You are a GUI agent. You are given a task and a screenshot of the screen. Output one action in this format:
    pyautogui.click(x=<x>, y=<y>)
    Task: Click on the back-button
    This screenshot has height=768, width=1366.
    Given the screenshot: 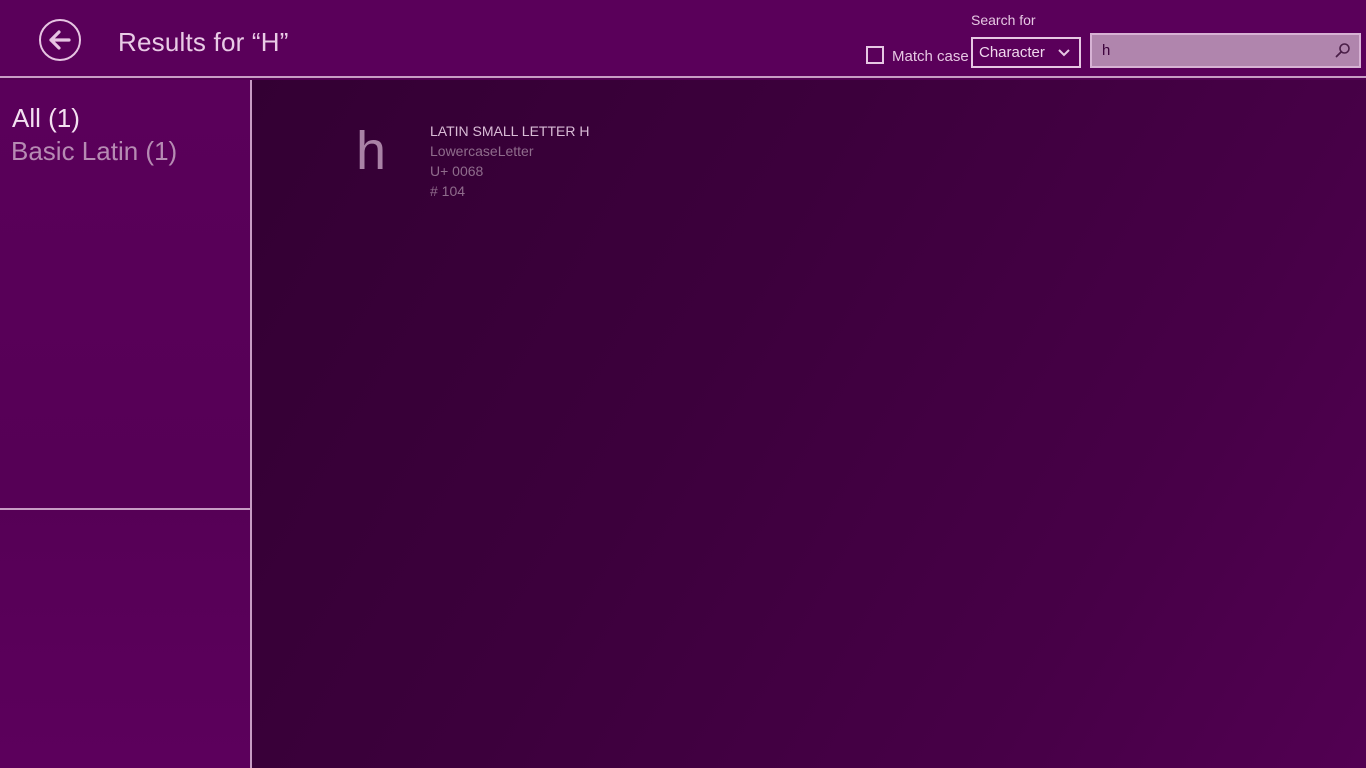 What is the action you would take?
    pyautogui.click(x=60, y=40)
    